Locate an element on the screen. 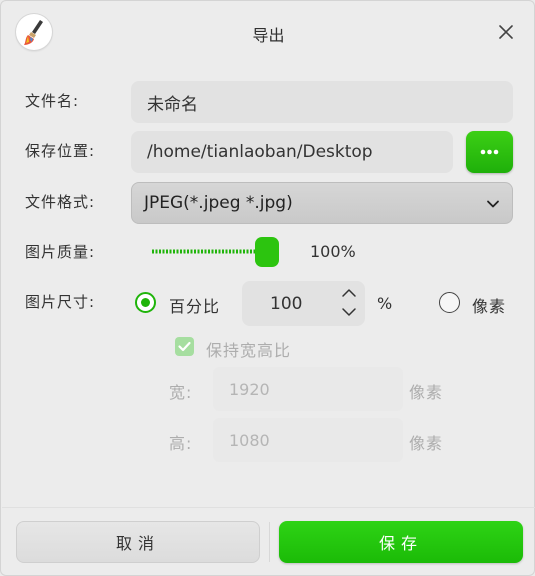 Image resolution: width=535 pixels, height=576 pixels. checkmark-icon is located at coordinates (184, 346).